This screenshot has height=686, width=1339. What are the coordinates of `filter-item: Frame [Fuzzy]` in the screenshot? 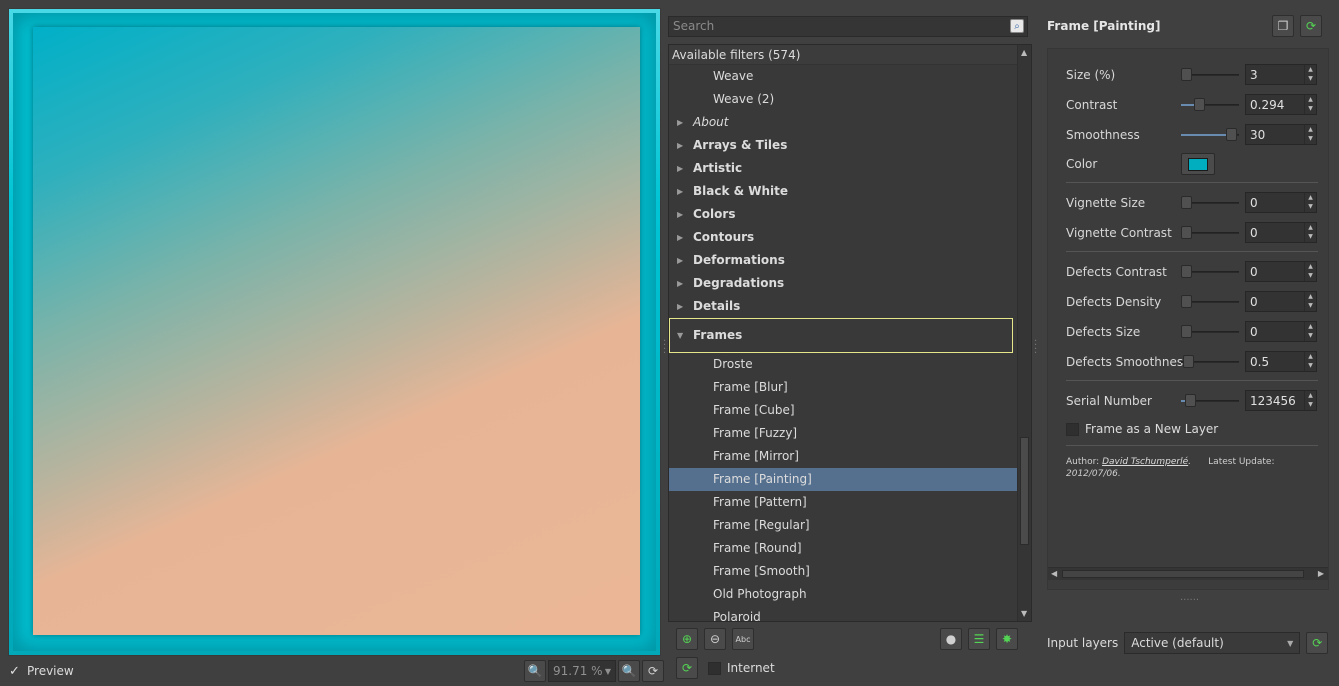 It's located at (850, 433).